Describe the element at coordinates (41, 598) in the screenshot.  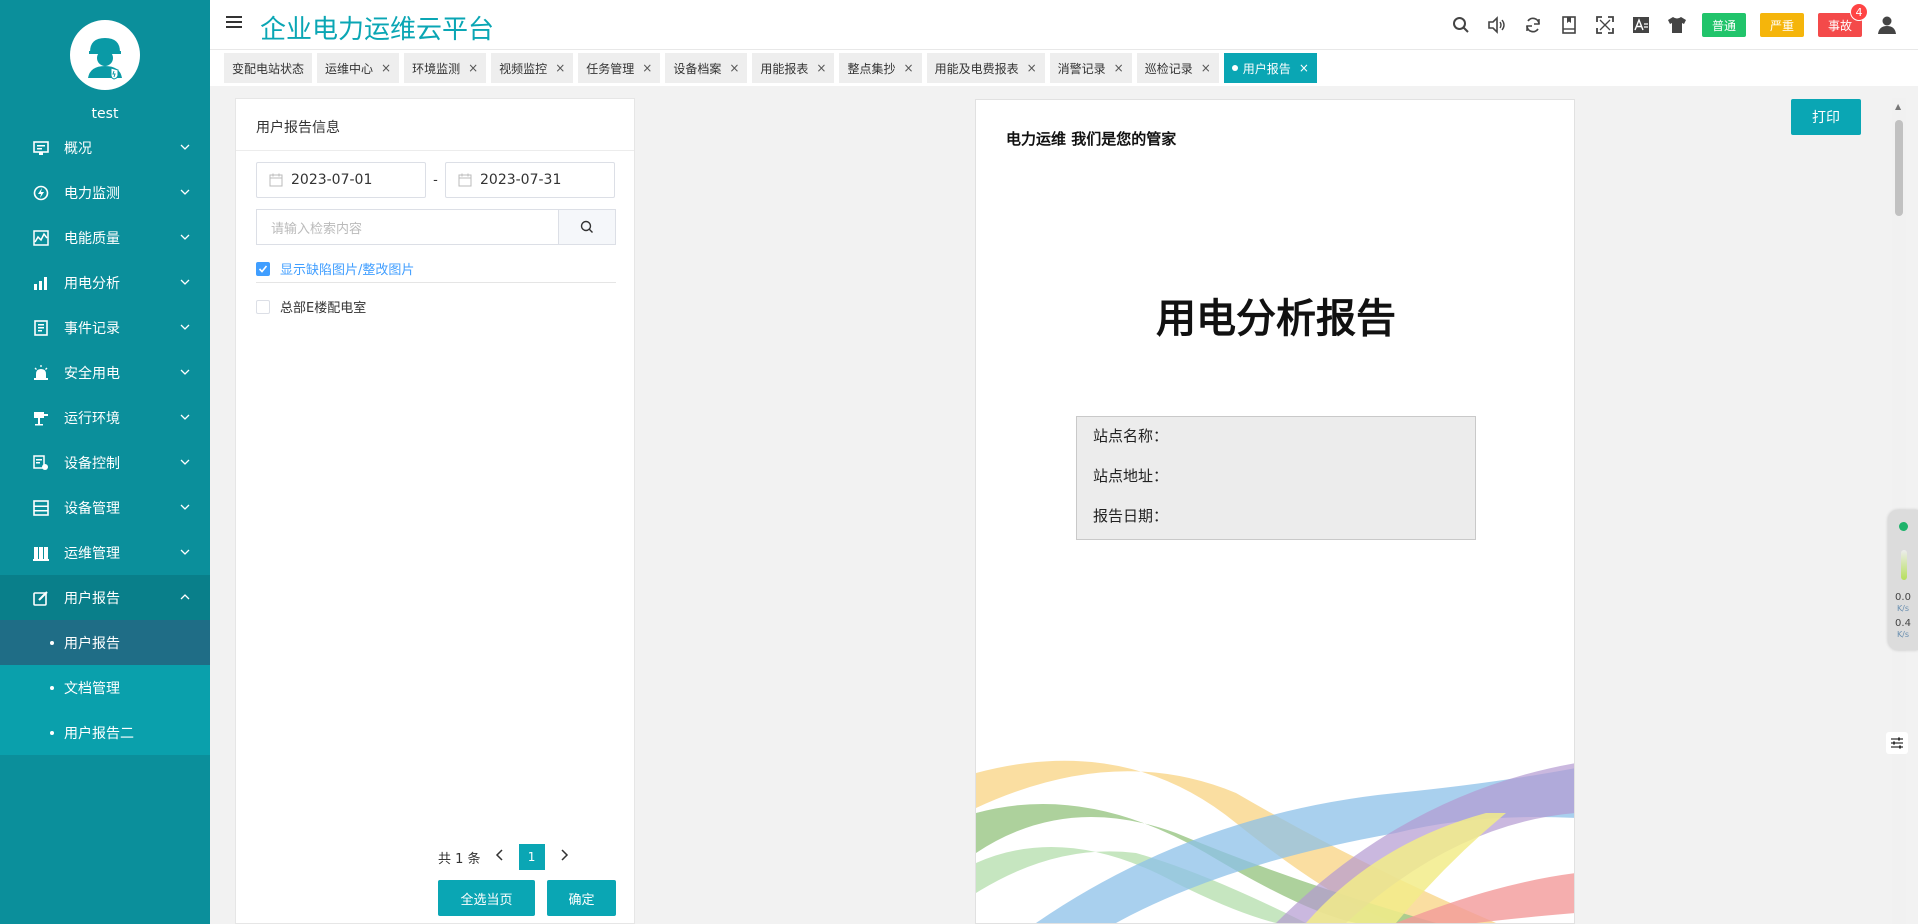
I see `user-report-icon` at that location.